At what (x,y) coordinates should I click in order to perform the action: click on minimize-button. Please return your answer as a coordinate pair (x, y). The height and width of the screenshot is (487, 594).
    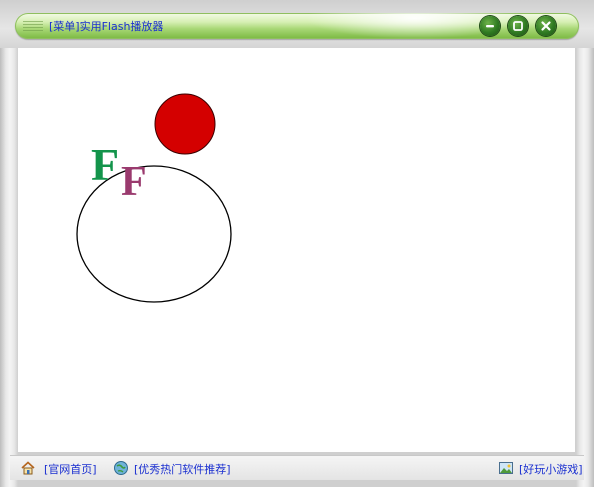
    Looking at the image, I should click on (490, 26).